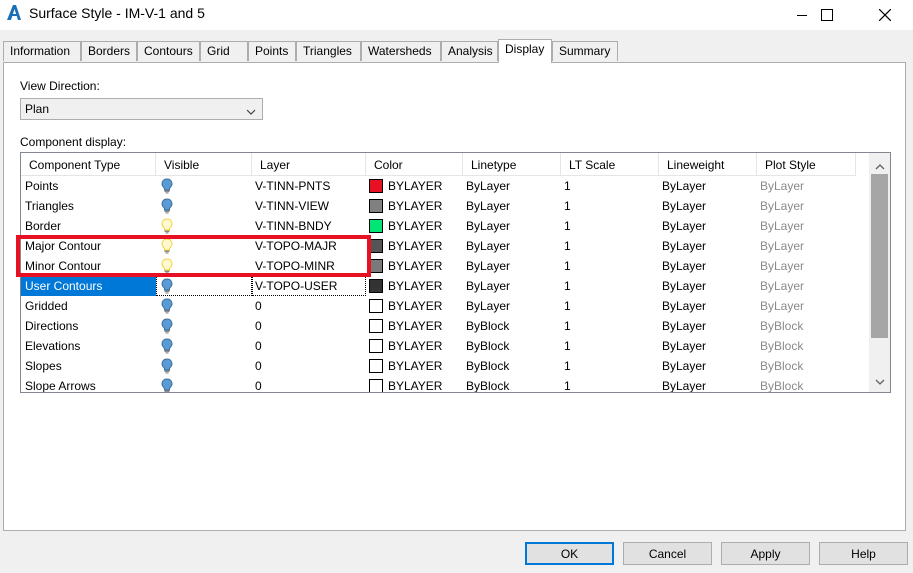 The height and width of the screenshot is (573, 913). I want to click on component-type-cell: Points, so click(88, 186).